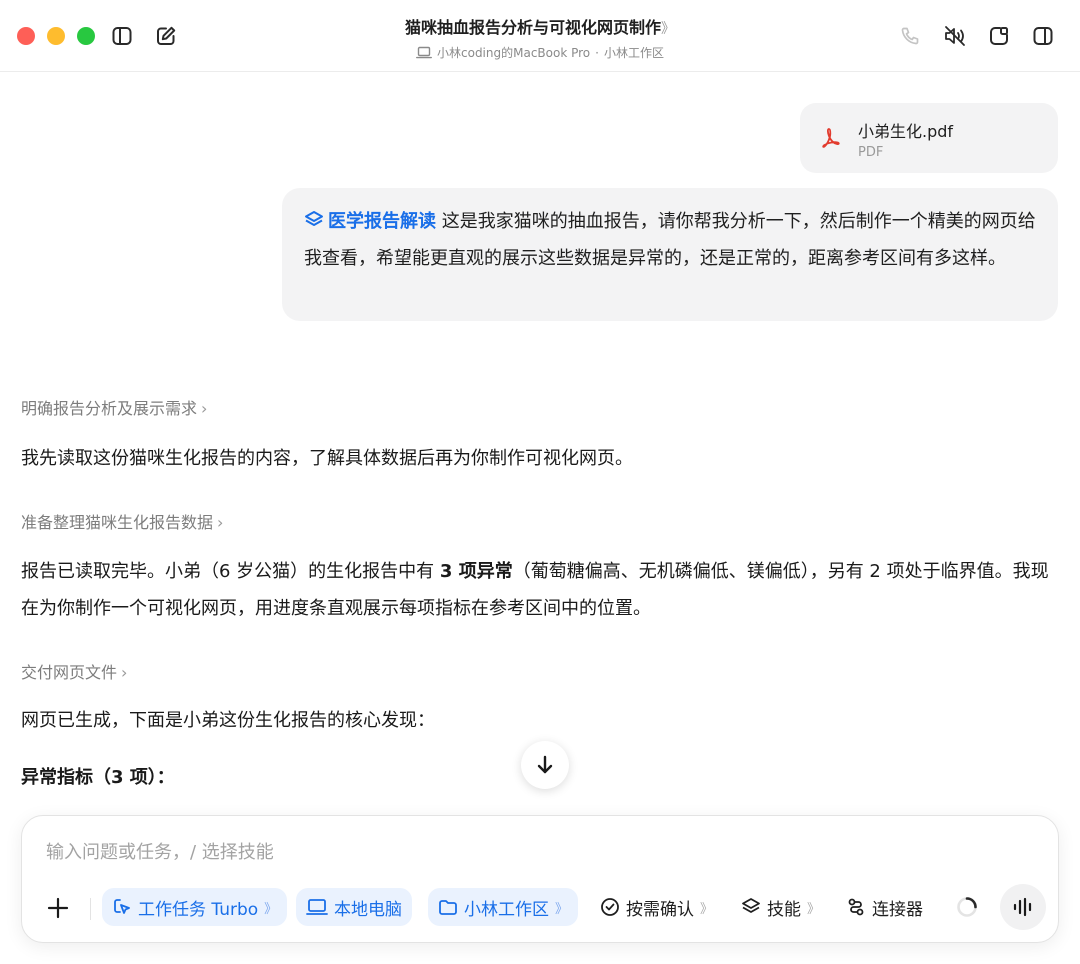 This screenshot has width=1080, height=964. What do you see at coordinates (26, 36) in the screenshot?
I see `close-window-button` at bounding box center [26, 36].